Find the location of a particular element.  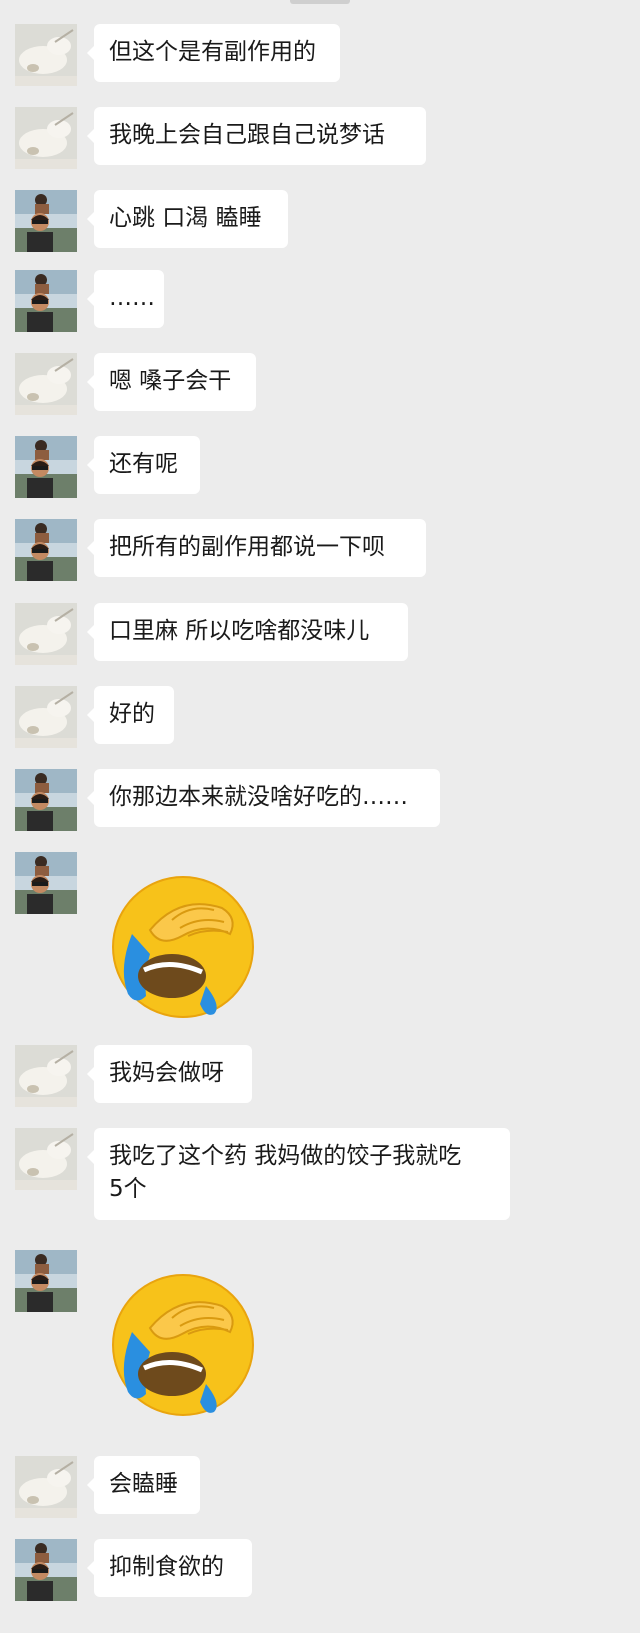

message-bubble: 嗯 嗓子会干 is located at coordinates (171, 382).